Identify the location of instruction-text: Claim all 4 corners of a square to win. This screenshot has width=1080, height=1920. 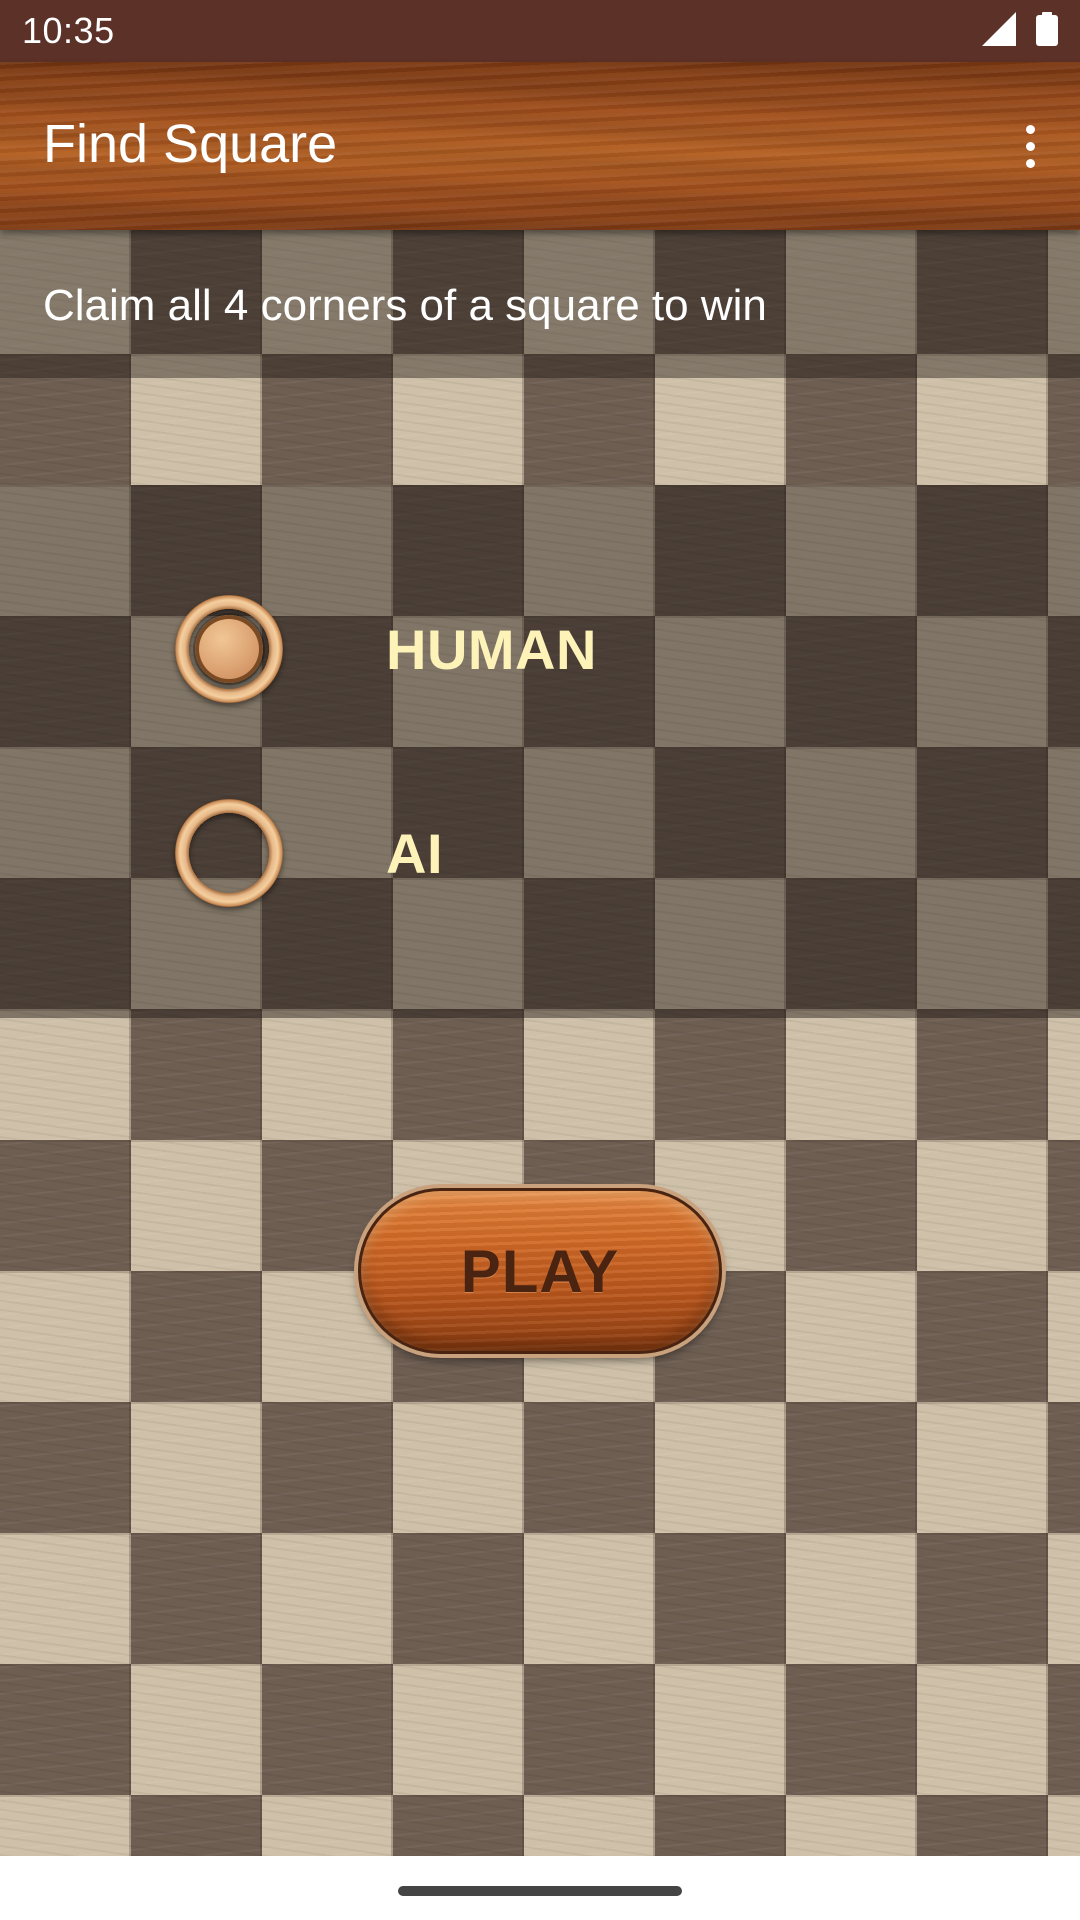
(405, 305).